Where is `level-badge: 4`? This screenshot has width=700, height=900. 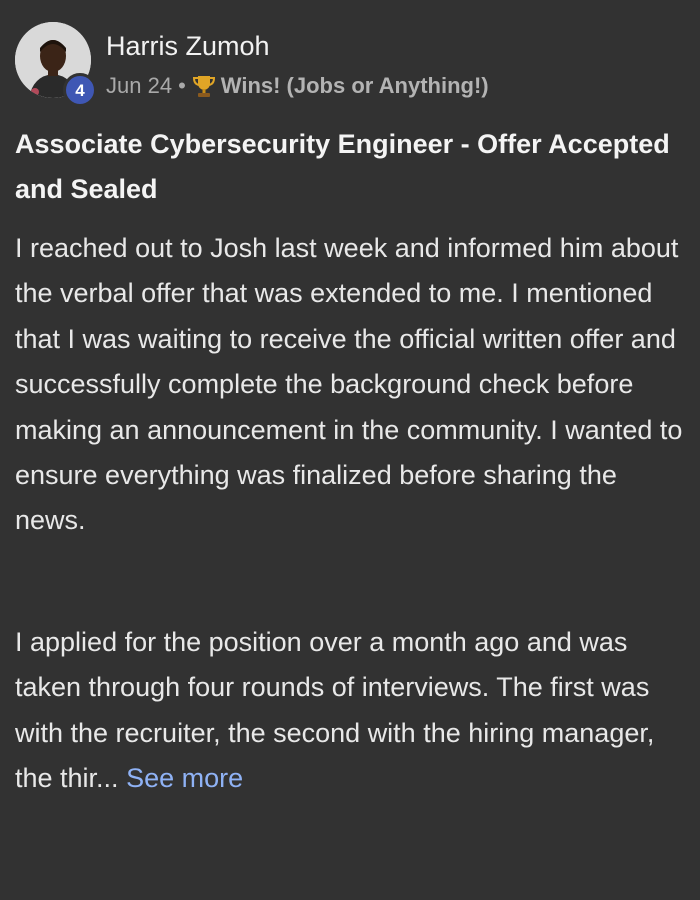 level-badge: 4 is located at coordinates (80, 90).